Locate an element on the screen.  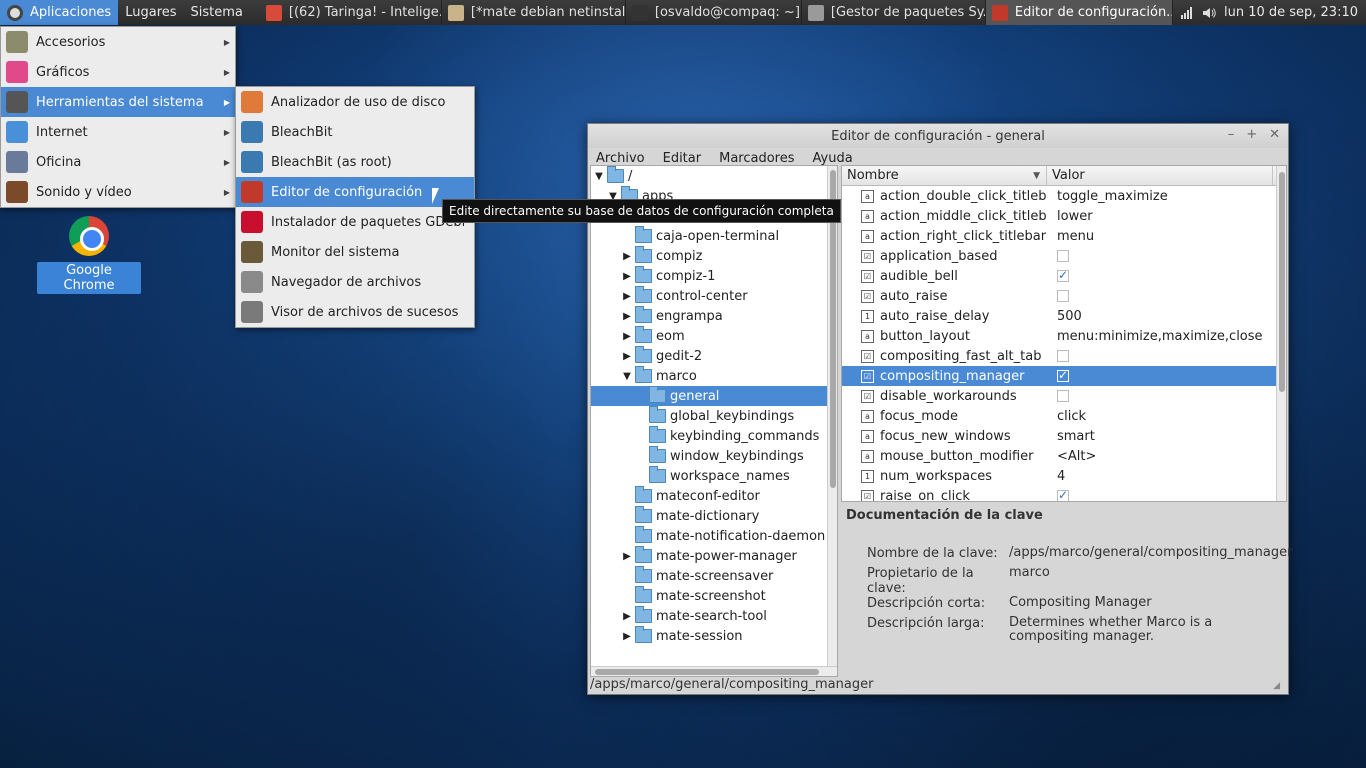
key-list-row: a action_right_click_titlebar menu is located at coordinates (1064, 236).